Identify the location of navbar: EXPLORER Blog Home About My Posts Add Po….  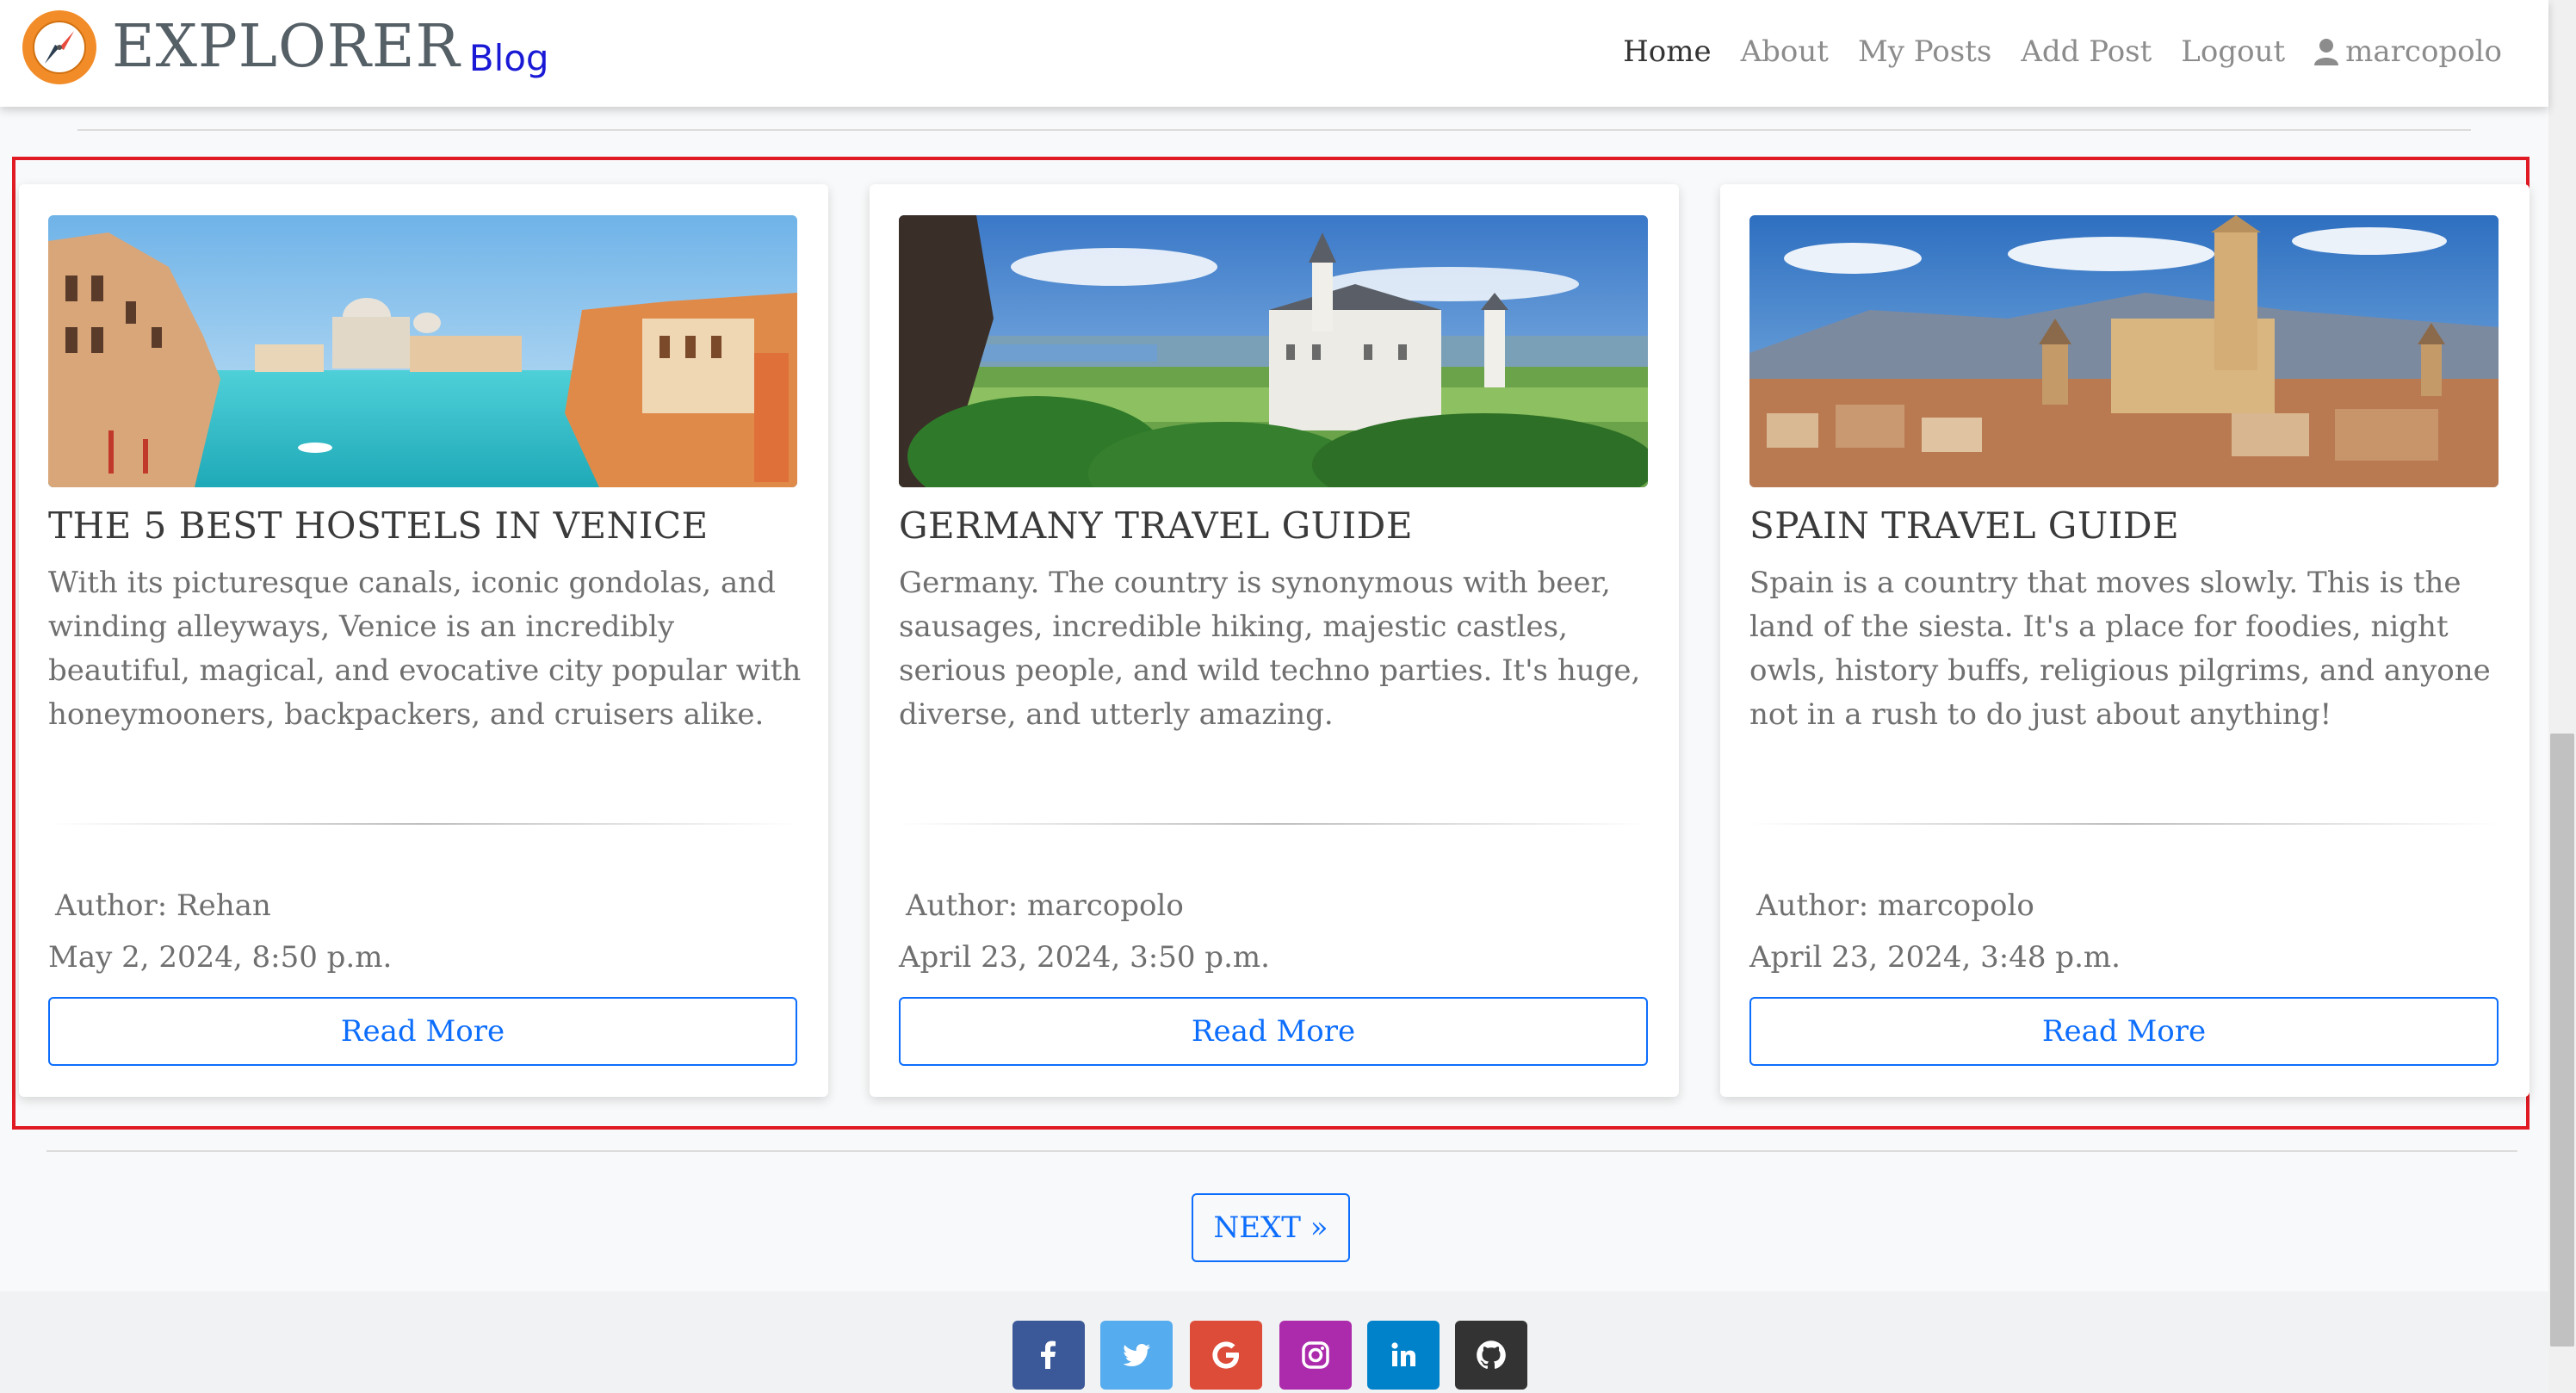
(1274, 53).